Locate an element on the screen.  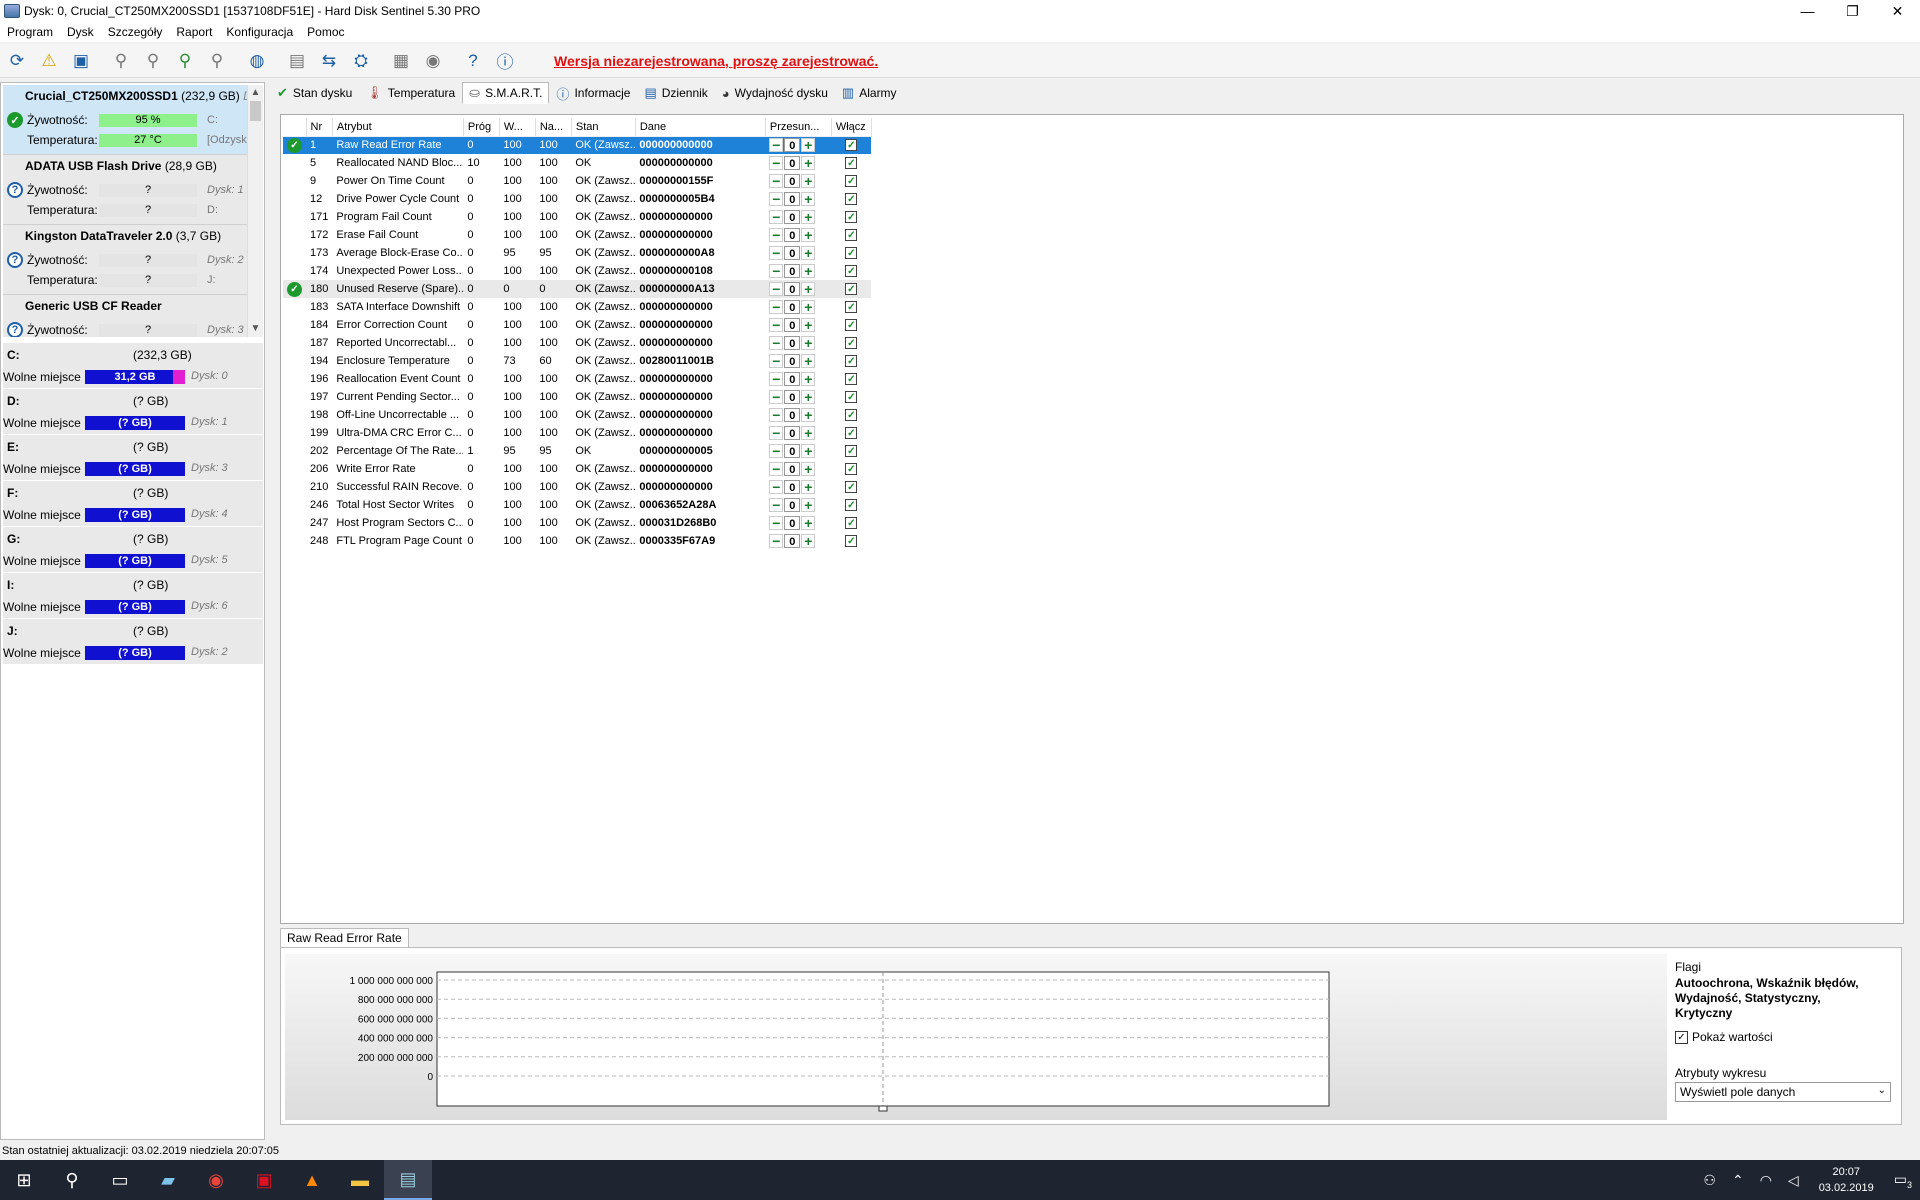
hard-disk-sentinel-task-icon: ▤ is located at coordinates (408, 1180).